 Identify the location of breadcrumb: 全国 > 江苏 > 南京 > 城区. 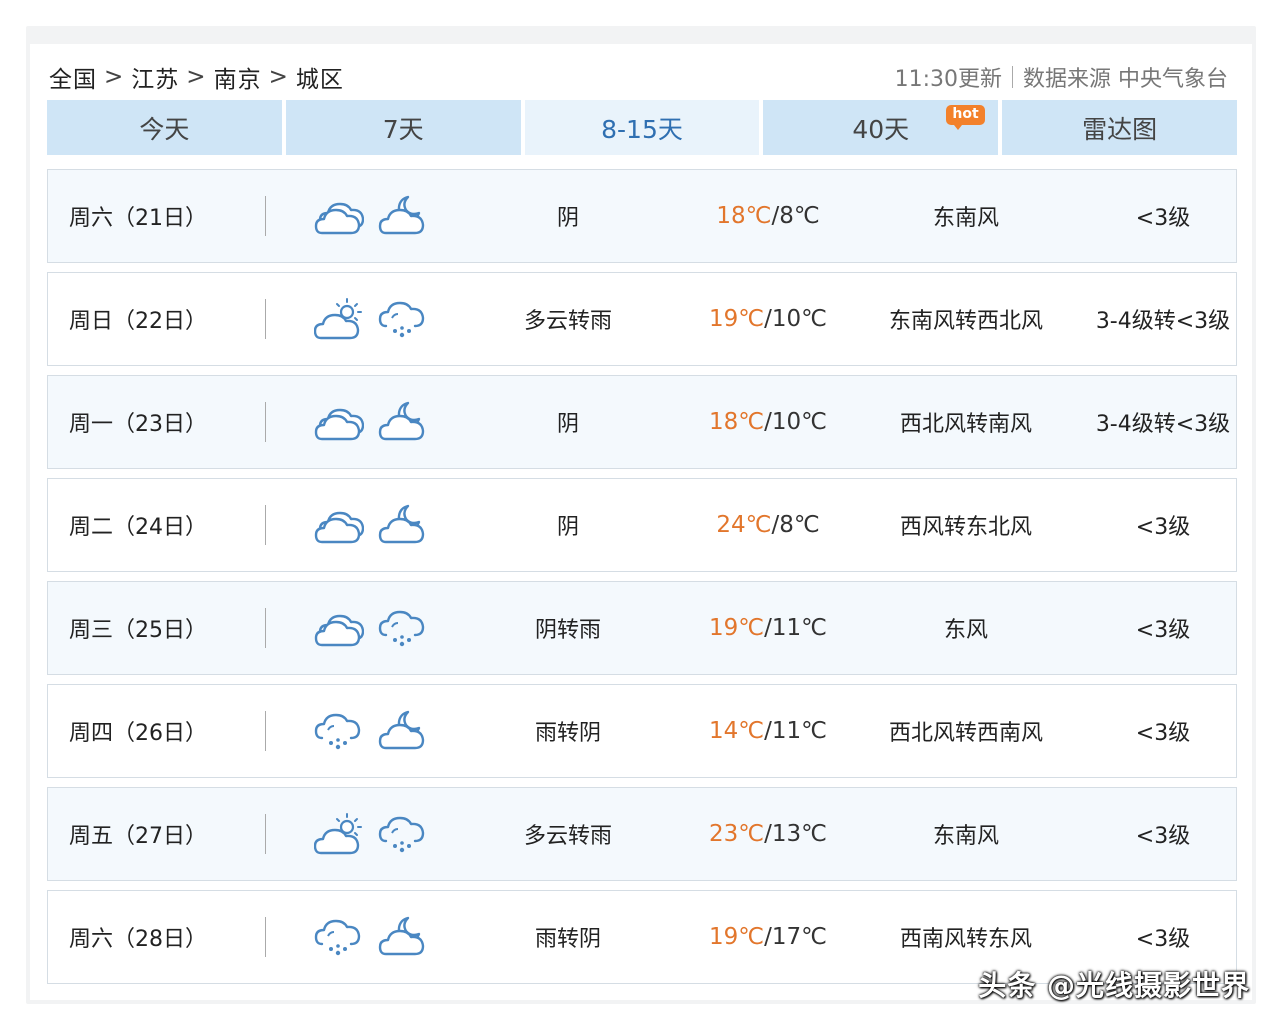
(196, 77).